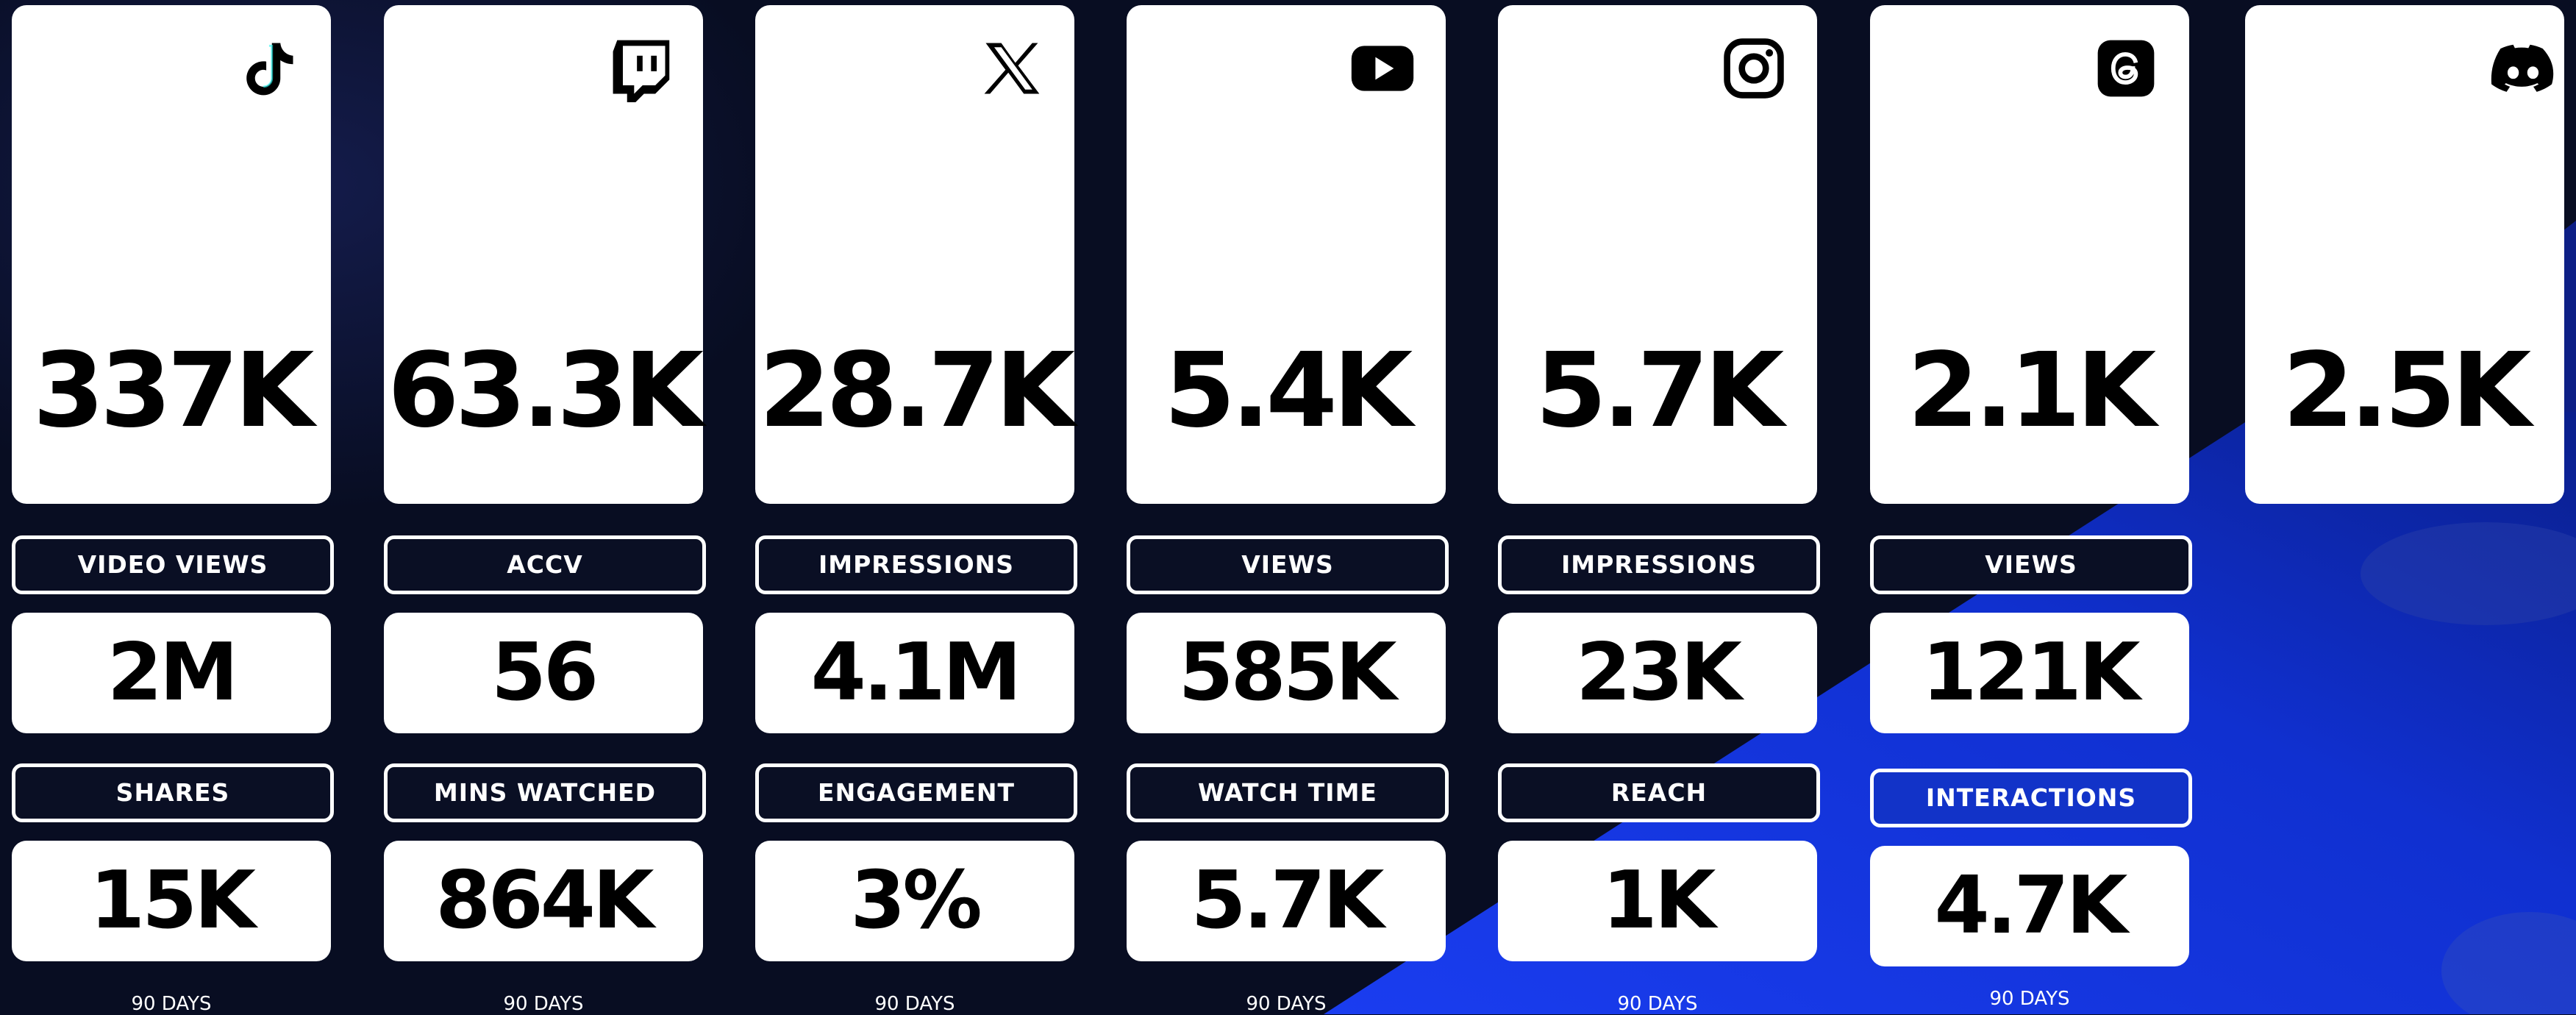 Image resolution: width=2576 pixels, height=1015 pixels. Describe the element at coordinates (2031, 798) in the screenshot. I see `metric-2-label: INTERACTIONS` at that location.